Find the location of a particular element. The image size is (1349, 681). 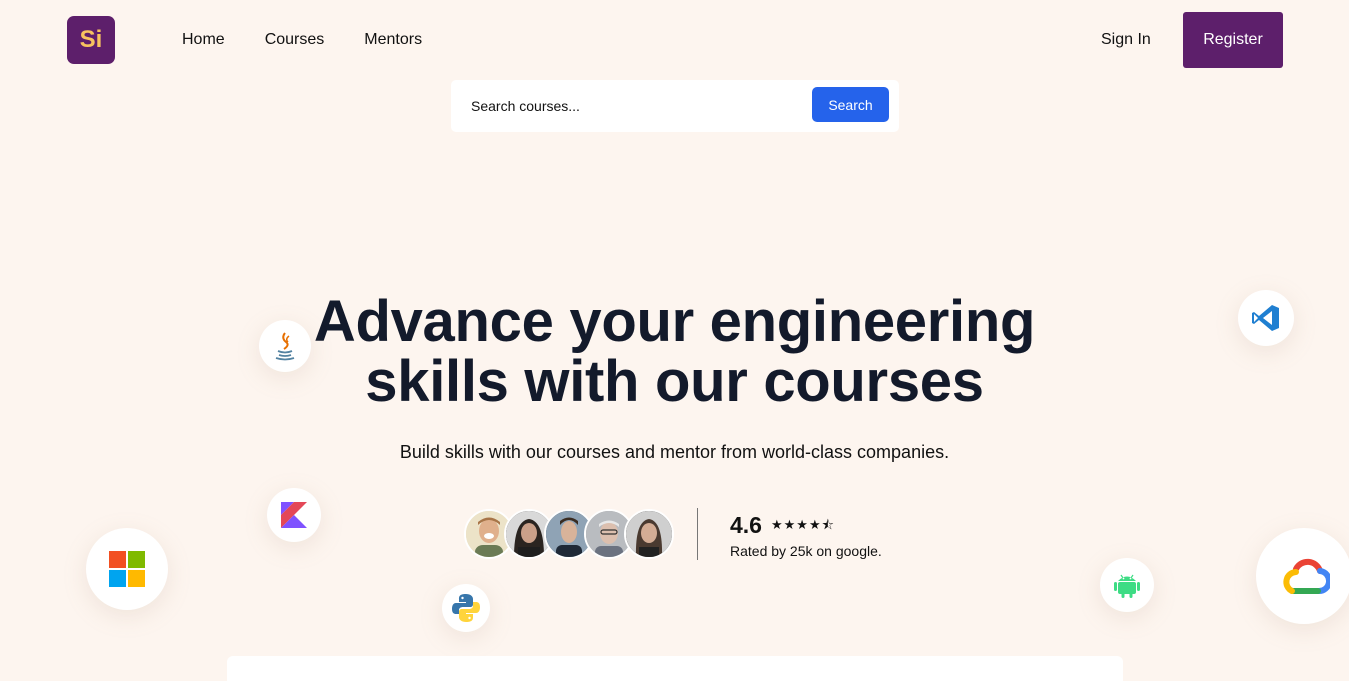

search-button: Search is located at coordinates (850, 104).